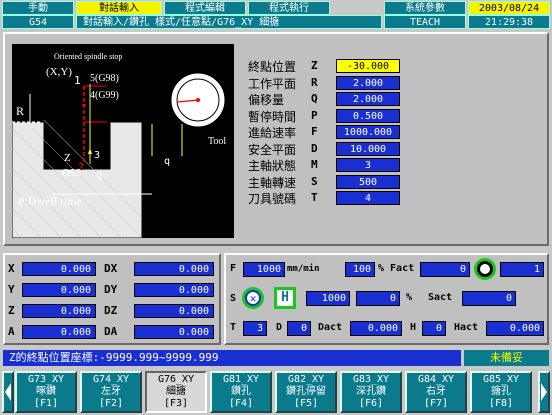 The height and width of the screenshot is (415, 552). I want to click on feed-letter: F, so click(233, 268).